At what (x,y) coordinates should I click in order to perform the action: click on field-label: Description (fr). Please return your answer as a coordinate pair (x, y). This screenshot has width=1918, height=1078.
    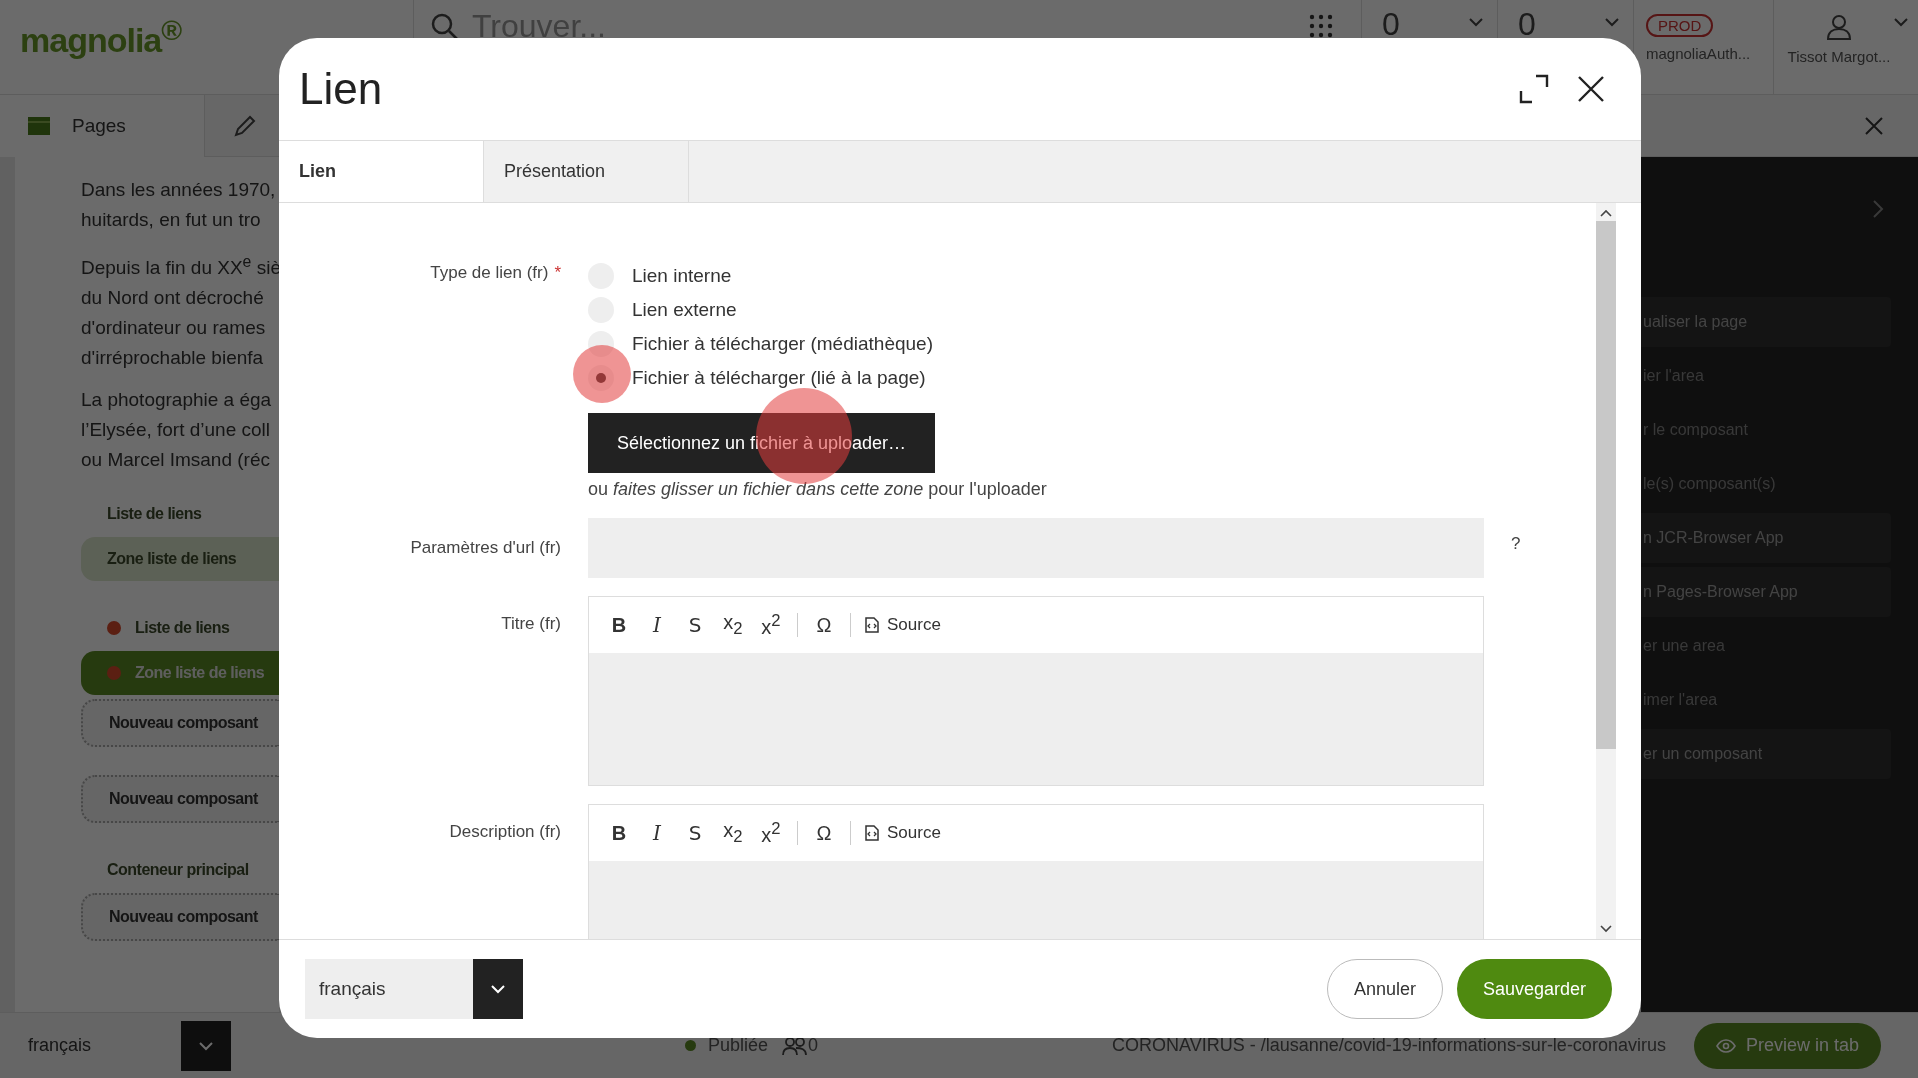
    Looking at the image, I should click on (504, 832).